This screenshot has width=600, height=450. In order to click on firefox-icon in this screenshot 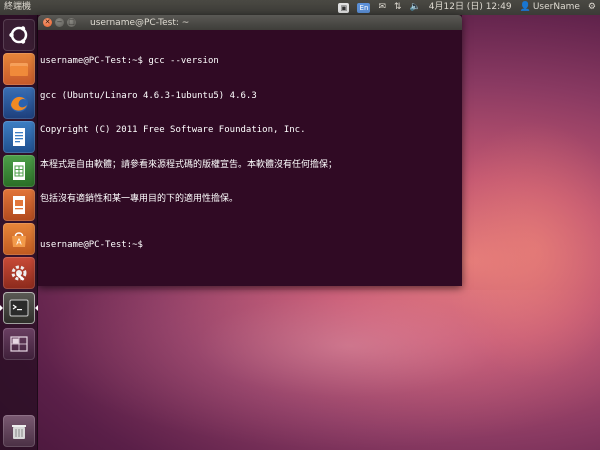, I will do `click(19, 103)`.